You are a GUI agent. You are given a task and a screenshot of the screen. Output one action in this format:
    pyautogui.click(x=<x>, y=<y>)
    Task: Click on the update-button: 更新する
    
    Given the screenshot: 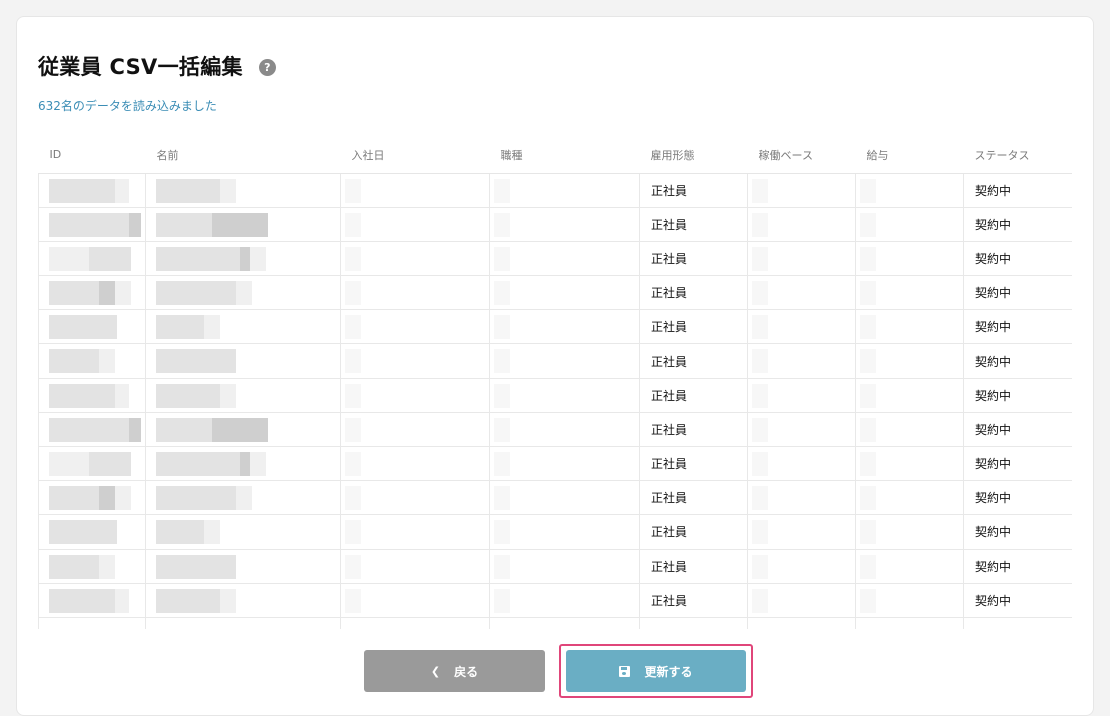 What is the action you would take?
    pyautogui.click(x=656, y=671)
    